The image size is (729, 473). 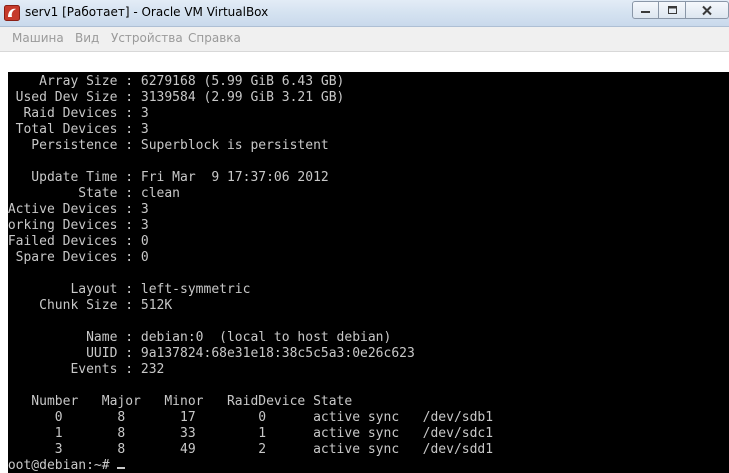 I want to click on console-line: Working Devices : 3, so click(x=78, y=225).